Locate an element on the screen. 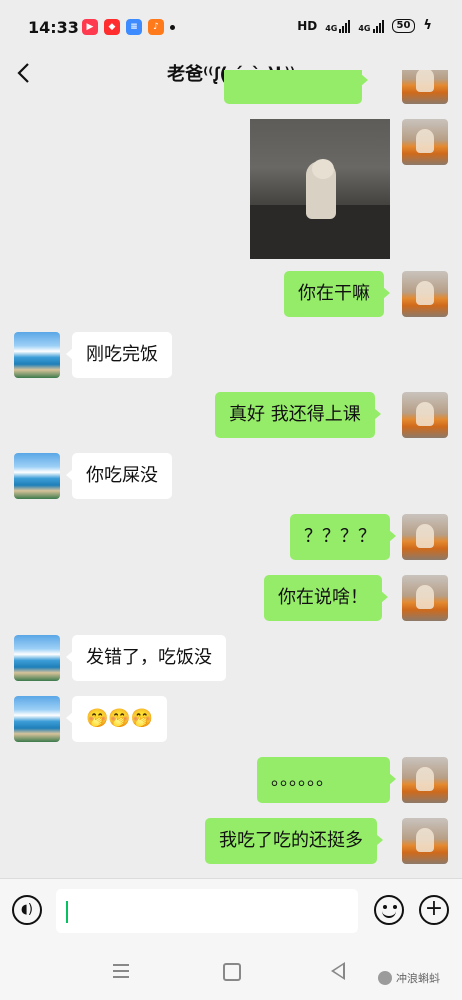 This screenshot has width=462, height=1000. home-icon is located at coordinates (232, 972).